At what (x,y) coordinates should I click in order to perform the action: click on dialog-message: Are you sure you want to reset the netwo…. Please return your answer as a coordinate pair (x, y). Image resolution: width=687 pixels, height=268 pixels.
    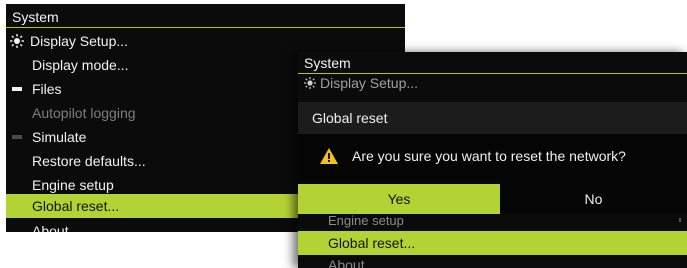
    Looking at the image, I should click on (489, 156).